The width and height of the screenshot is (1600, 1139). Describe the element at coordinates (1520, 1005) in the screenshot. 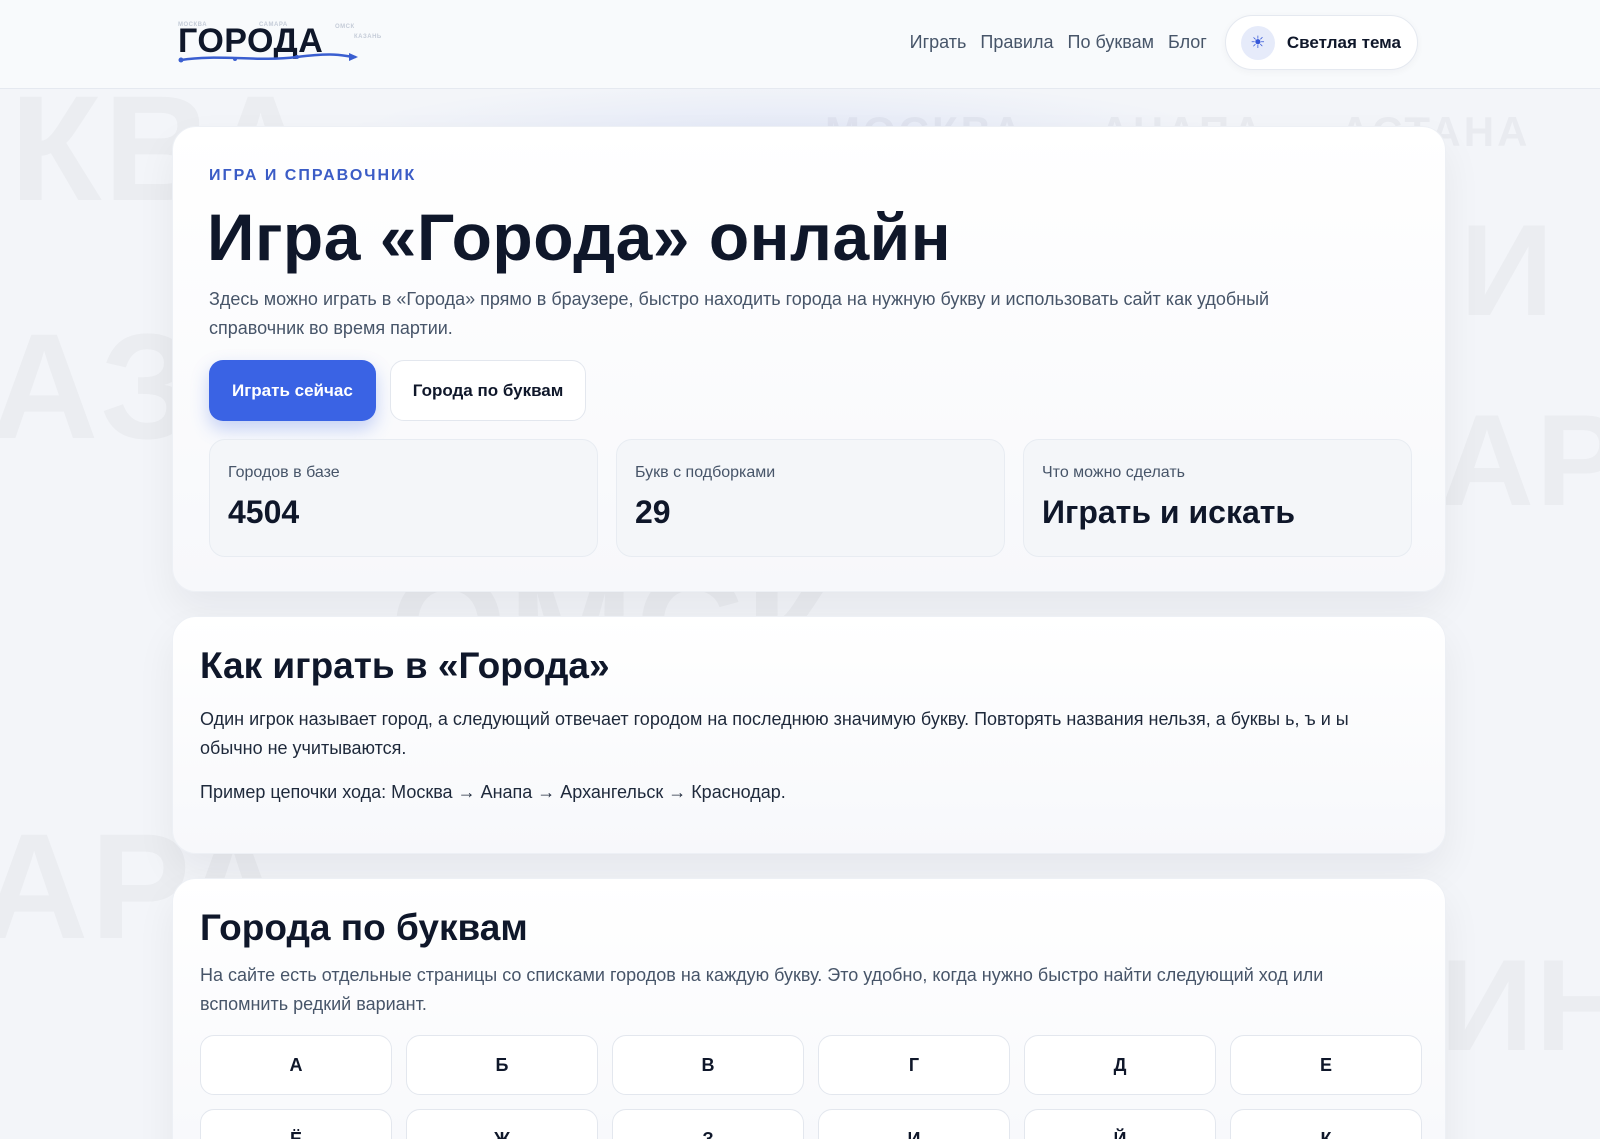

I see `background-word: ИН` at that location.